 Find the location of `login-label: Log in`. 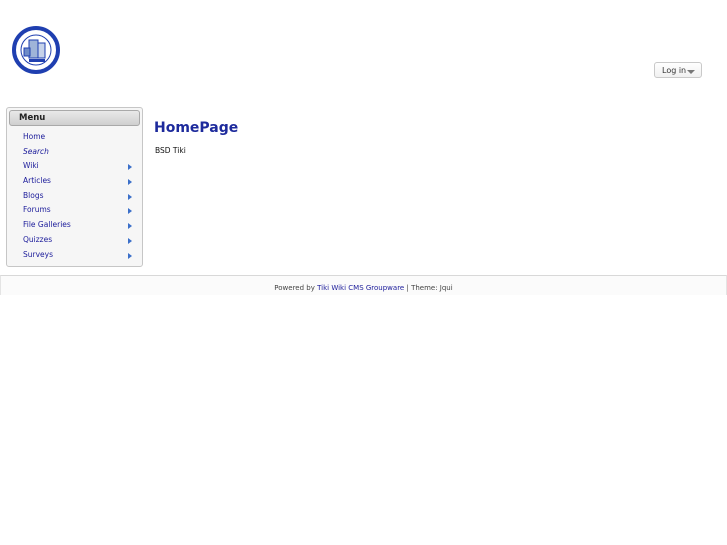

login-label: Log in is located at coordinates (674, 70).